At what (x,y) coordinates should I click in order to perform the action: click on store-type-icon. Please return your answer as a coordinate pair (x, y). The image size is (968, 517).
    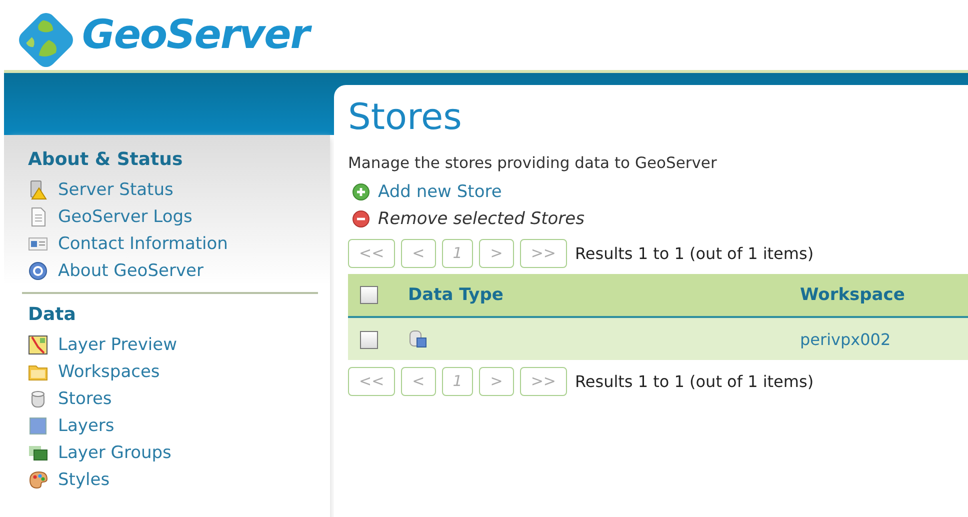
    Looking at the image, I should click on (418, 339).